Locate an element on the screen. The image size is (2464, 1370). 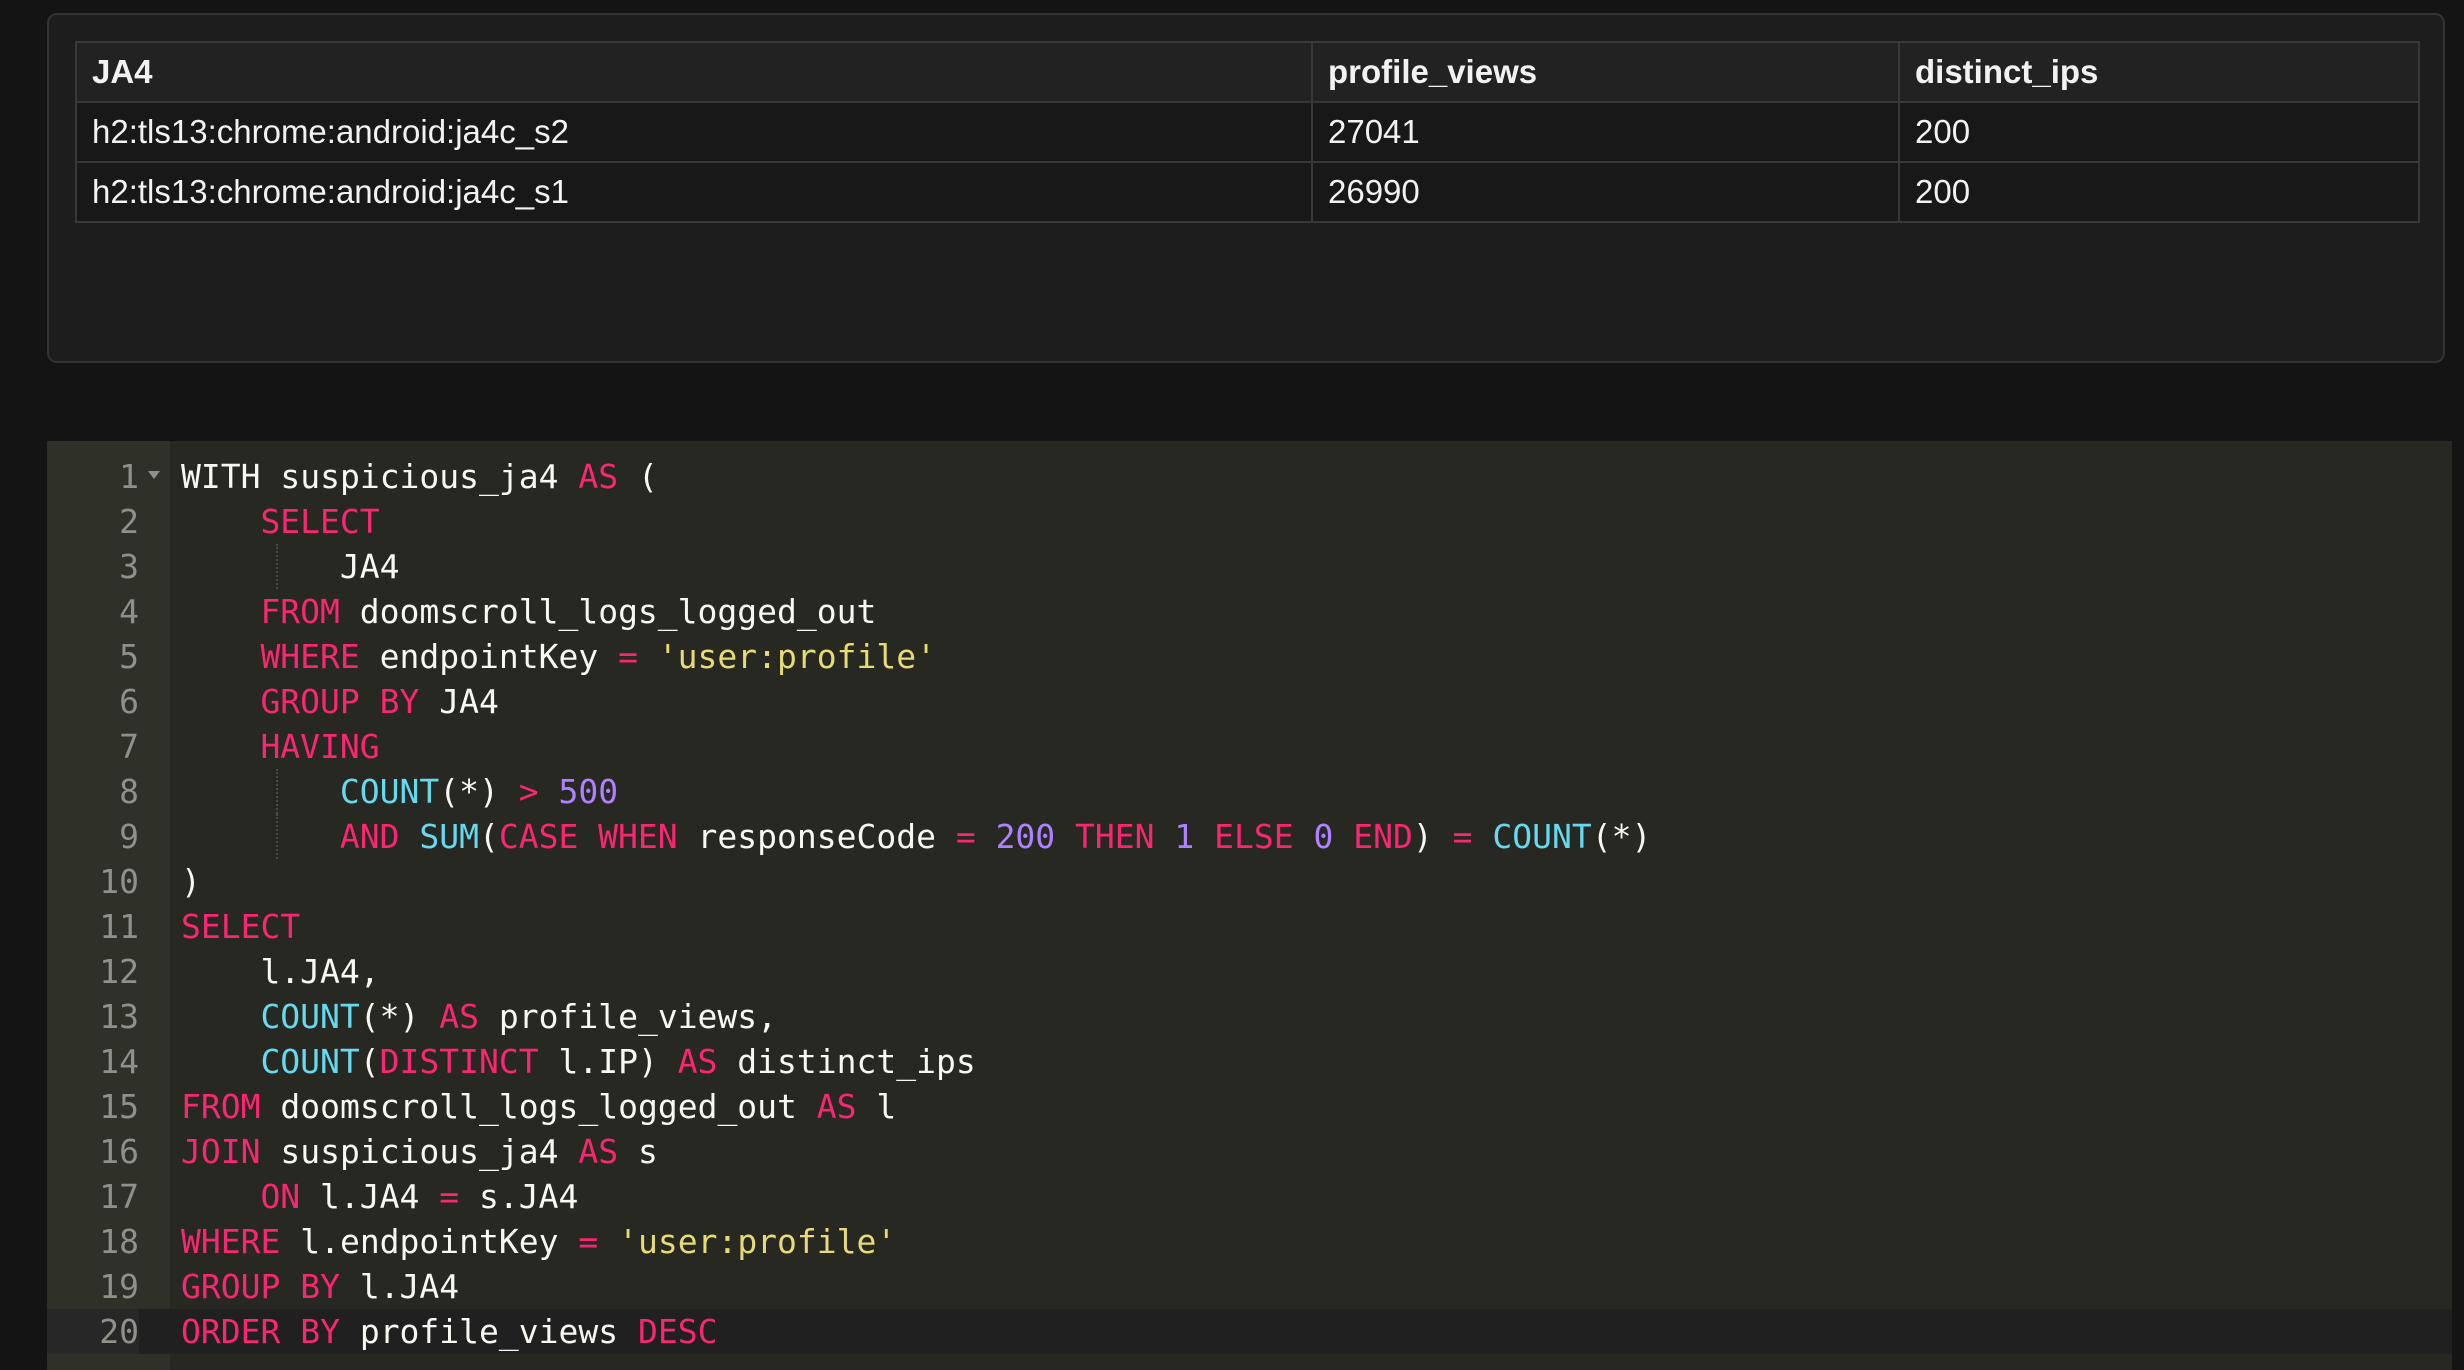
code-token: 0 is located at coordinates (1323, 836).